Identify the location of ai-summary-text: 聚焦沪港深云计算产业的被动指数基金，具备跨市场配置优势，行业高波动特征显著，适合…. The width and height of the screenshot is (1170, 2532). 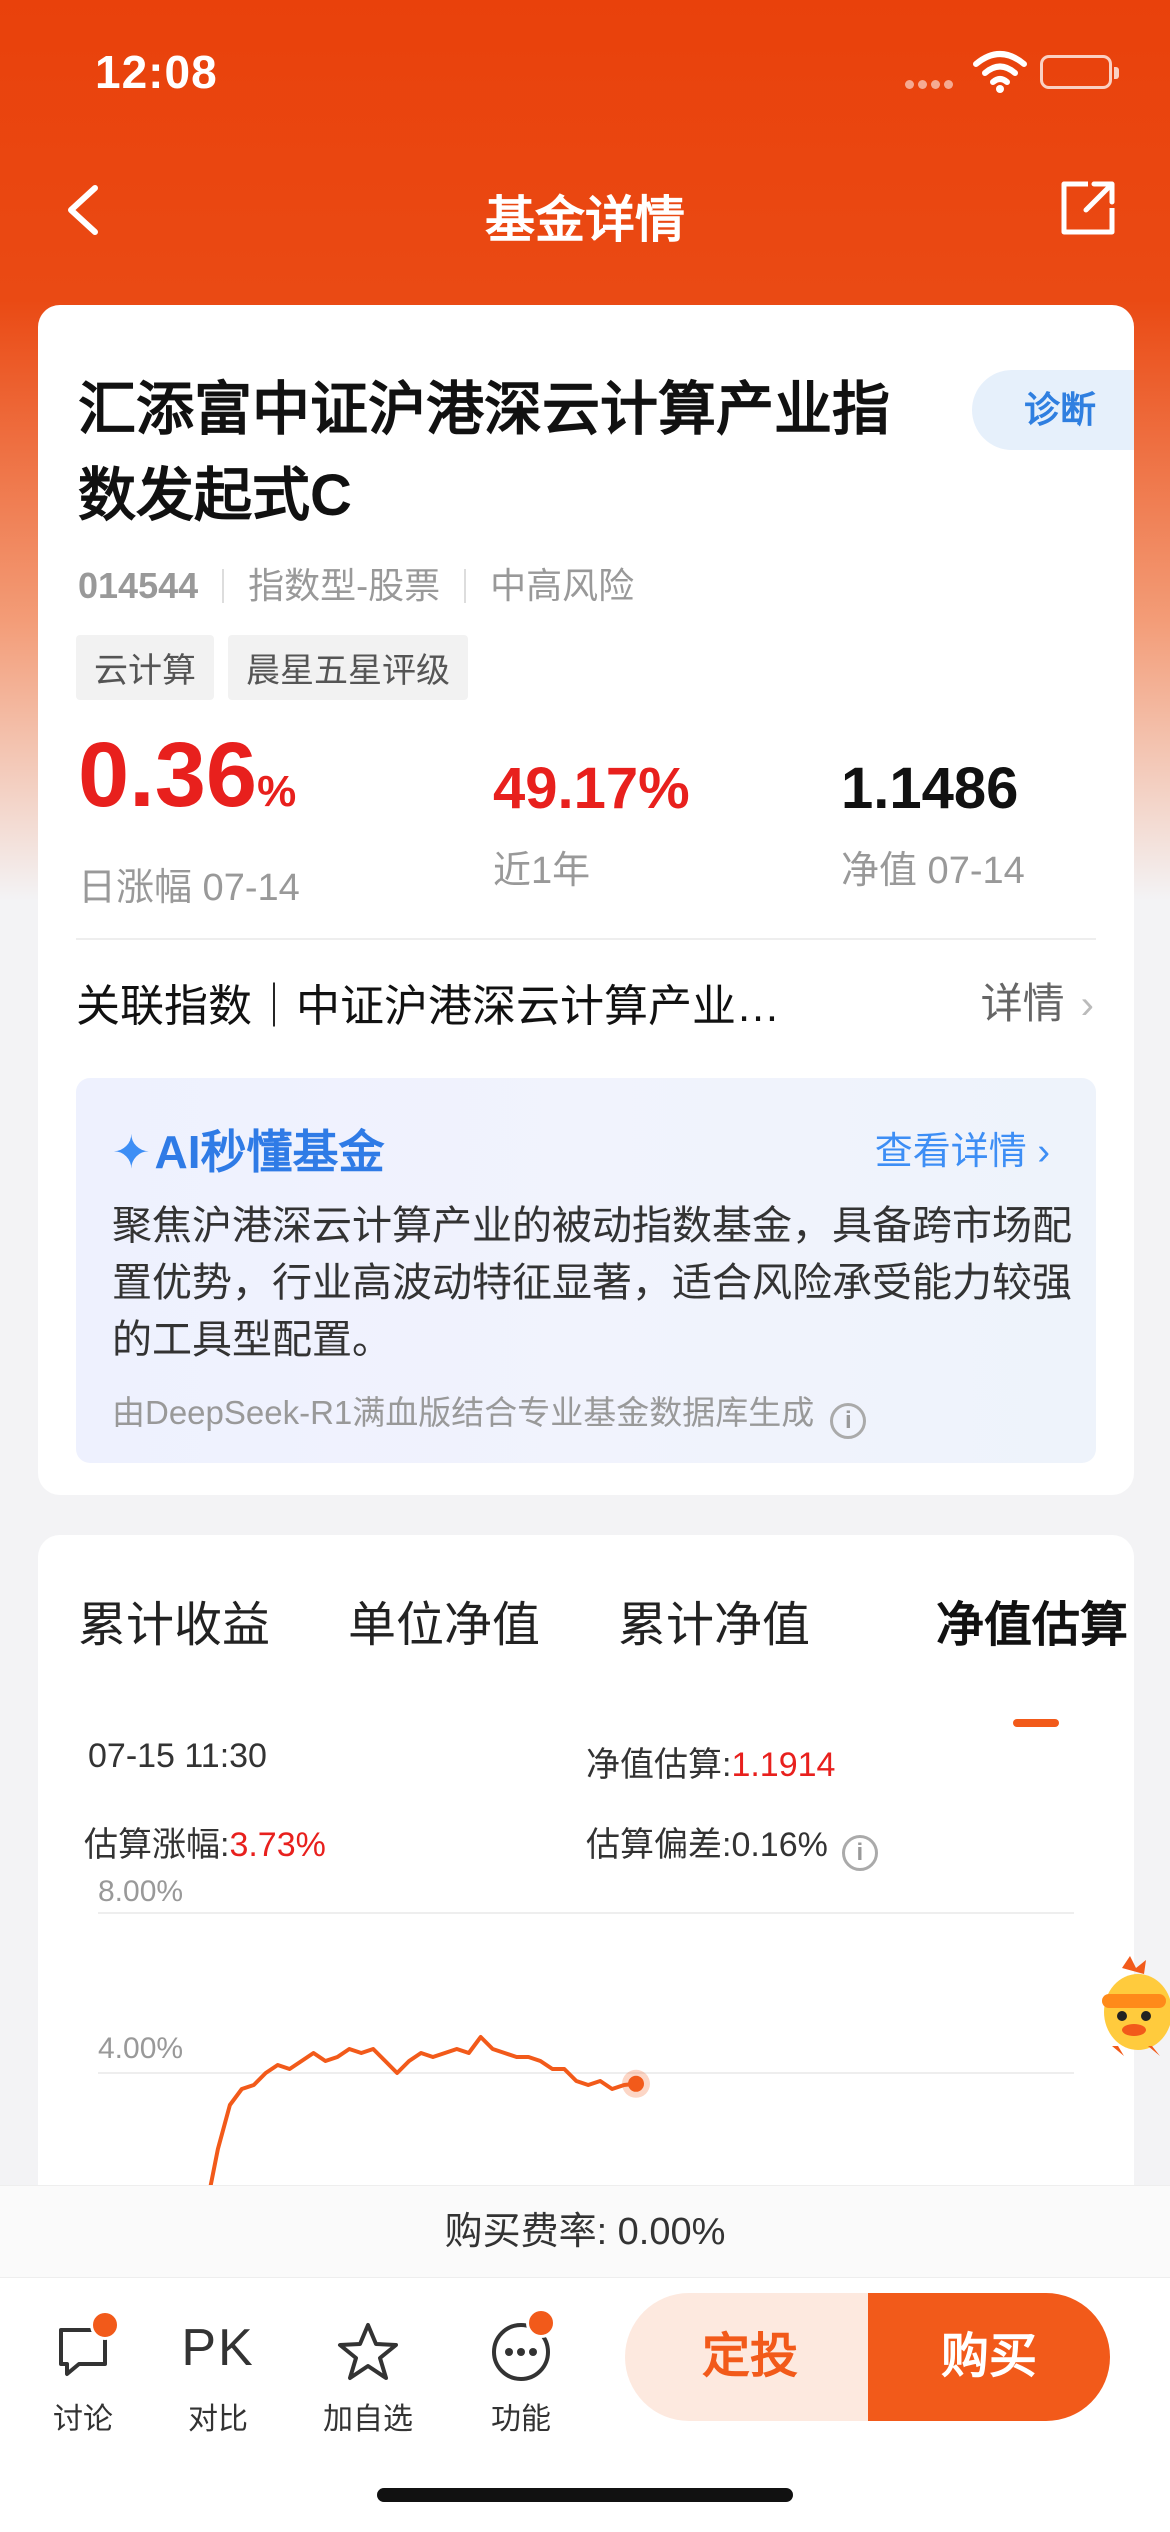
(592, 1283).